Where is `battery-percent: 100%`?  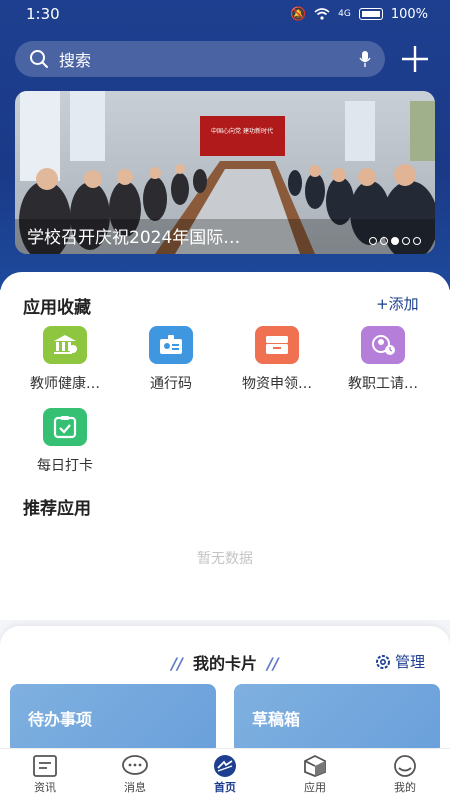 battery-percent: 100% is located at coordinates (409, 14).